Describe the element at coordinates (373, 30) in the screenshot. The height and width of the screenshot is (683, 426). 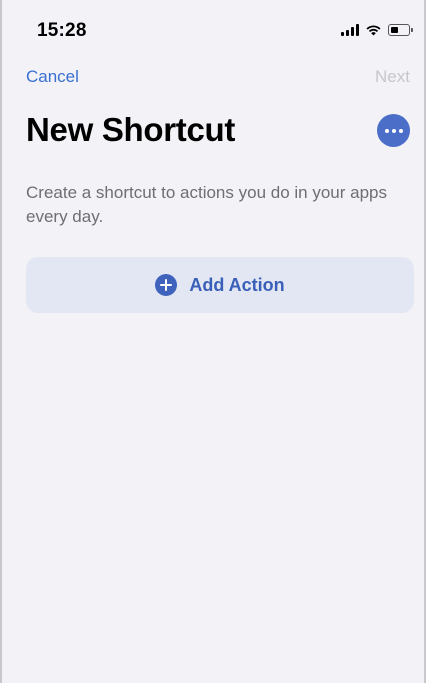
I see `wifi-icon` at that location.